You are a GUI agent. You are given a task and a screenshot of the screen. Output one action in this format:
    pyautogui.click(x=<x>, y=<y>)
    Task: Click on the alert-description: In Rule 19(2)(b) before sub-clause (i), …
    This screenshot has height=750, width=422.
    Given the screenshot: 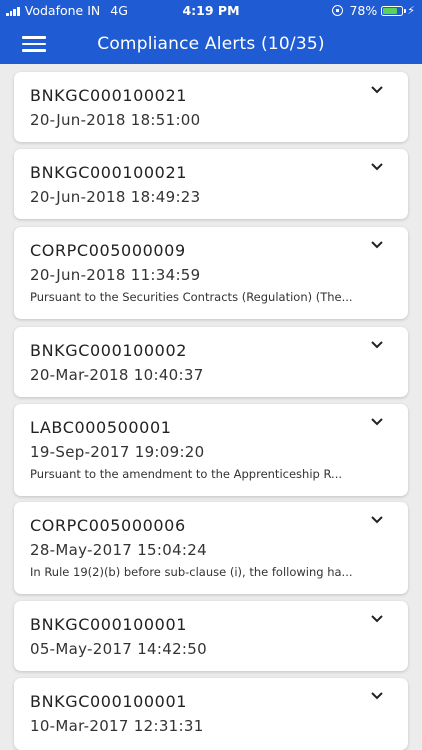 What is the action you would take?
    pyautogui.click(x=191, y=572)
    